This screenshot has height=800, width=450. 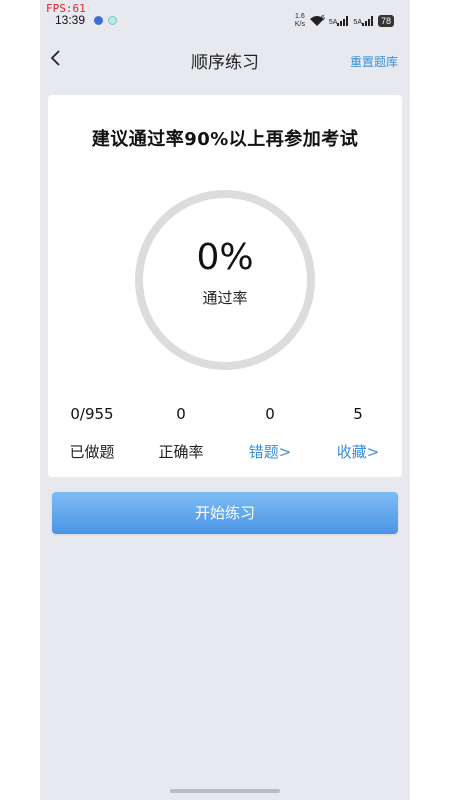 What do you see at coordinates (270, 414) in the screenshot?
I see `stat-wrong-value: 0` at bounding box center [270, 414].